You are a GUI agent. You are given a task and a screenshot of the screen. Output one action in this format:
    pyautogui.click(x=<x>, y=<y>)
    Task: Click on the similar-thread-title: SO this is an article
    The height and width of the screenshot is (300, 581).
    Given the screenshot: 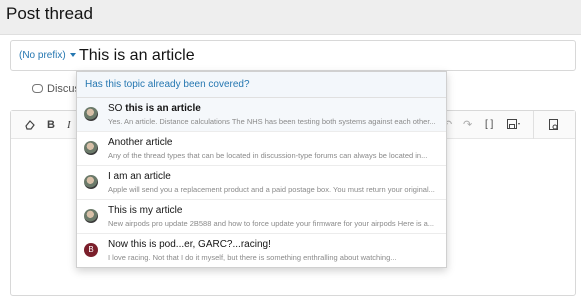 What is the action you would take?
    pyautogui.click(x=154, y=108)
    